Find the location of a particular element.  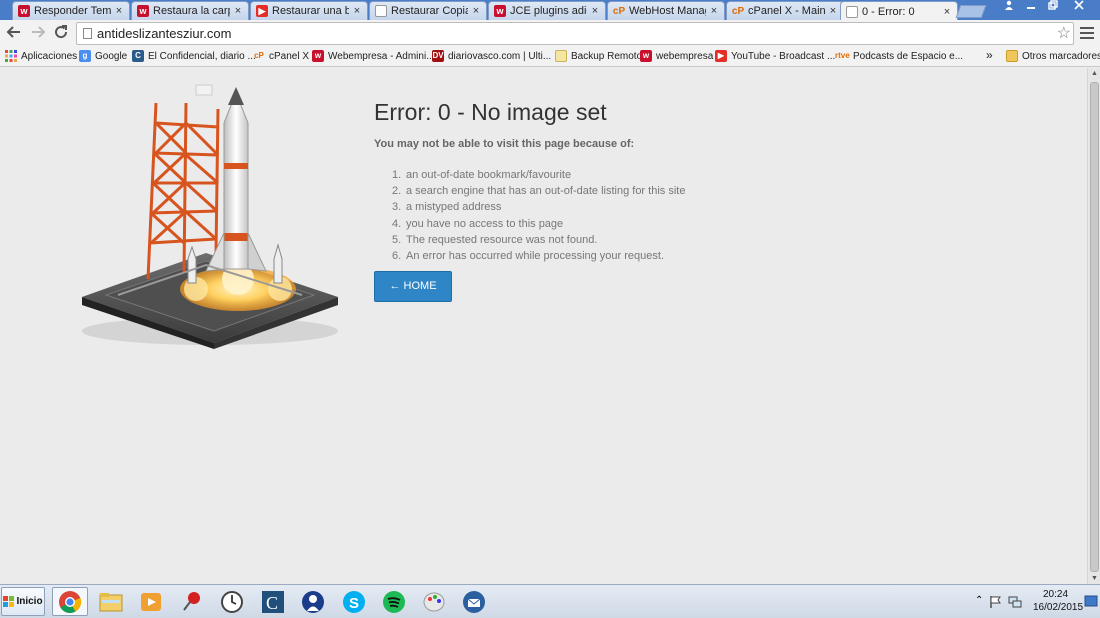

taskbar-paint is located at coordinates (434, 601).